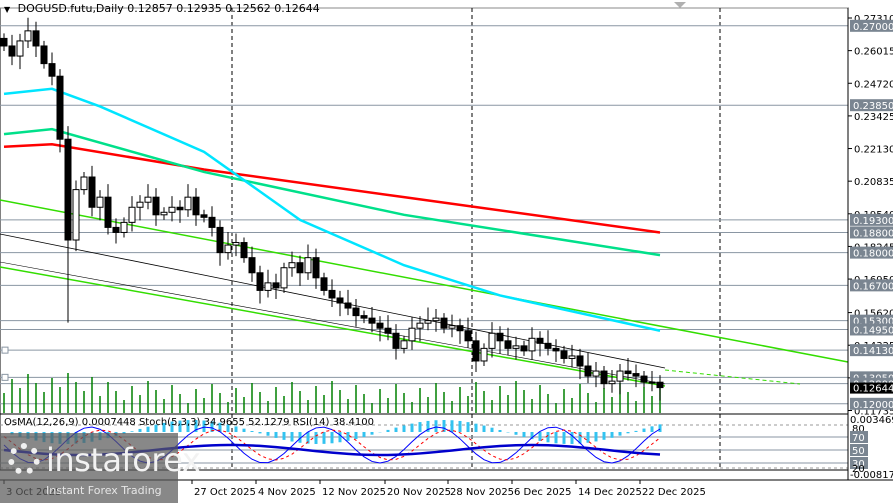 Image resolution: width=893 pixels, height=503 pixels. Describe the element at coordinates (150, 8) in the screenshot. I see `ohlc-open: 0.12857` at that location.